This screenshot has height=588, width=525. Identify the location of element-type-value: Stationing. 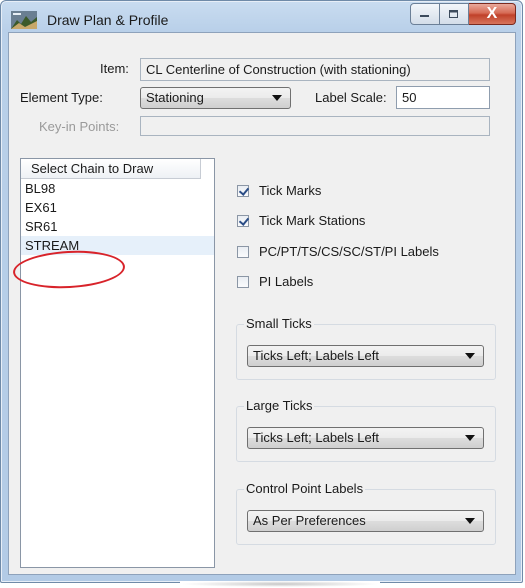
(175, 97).